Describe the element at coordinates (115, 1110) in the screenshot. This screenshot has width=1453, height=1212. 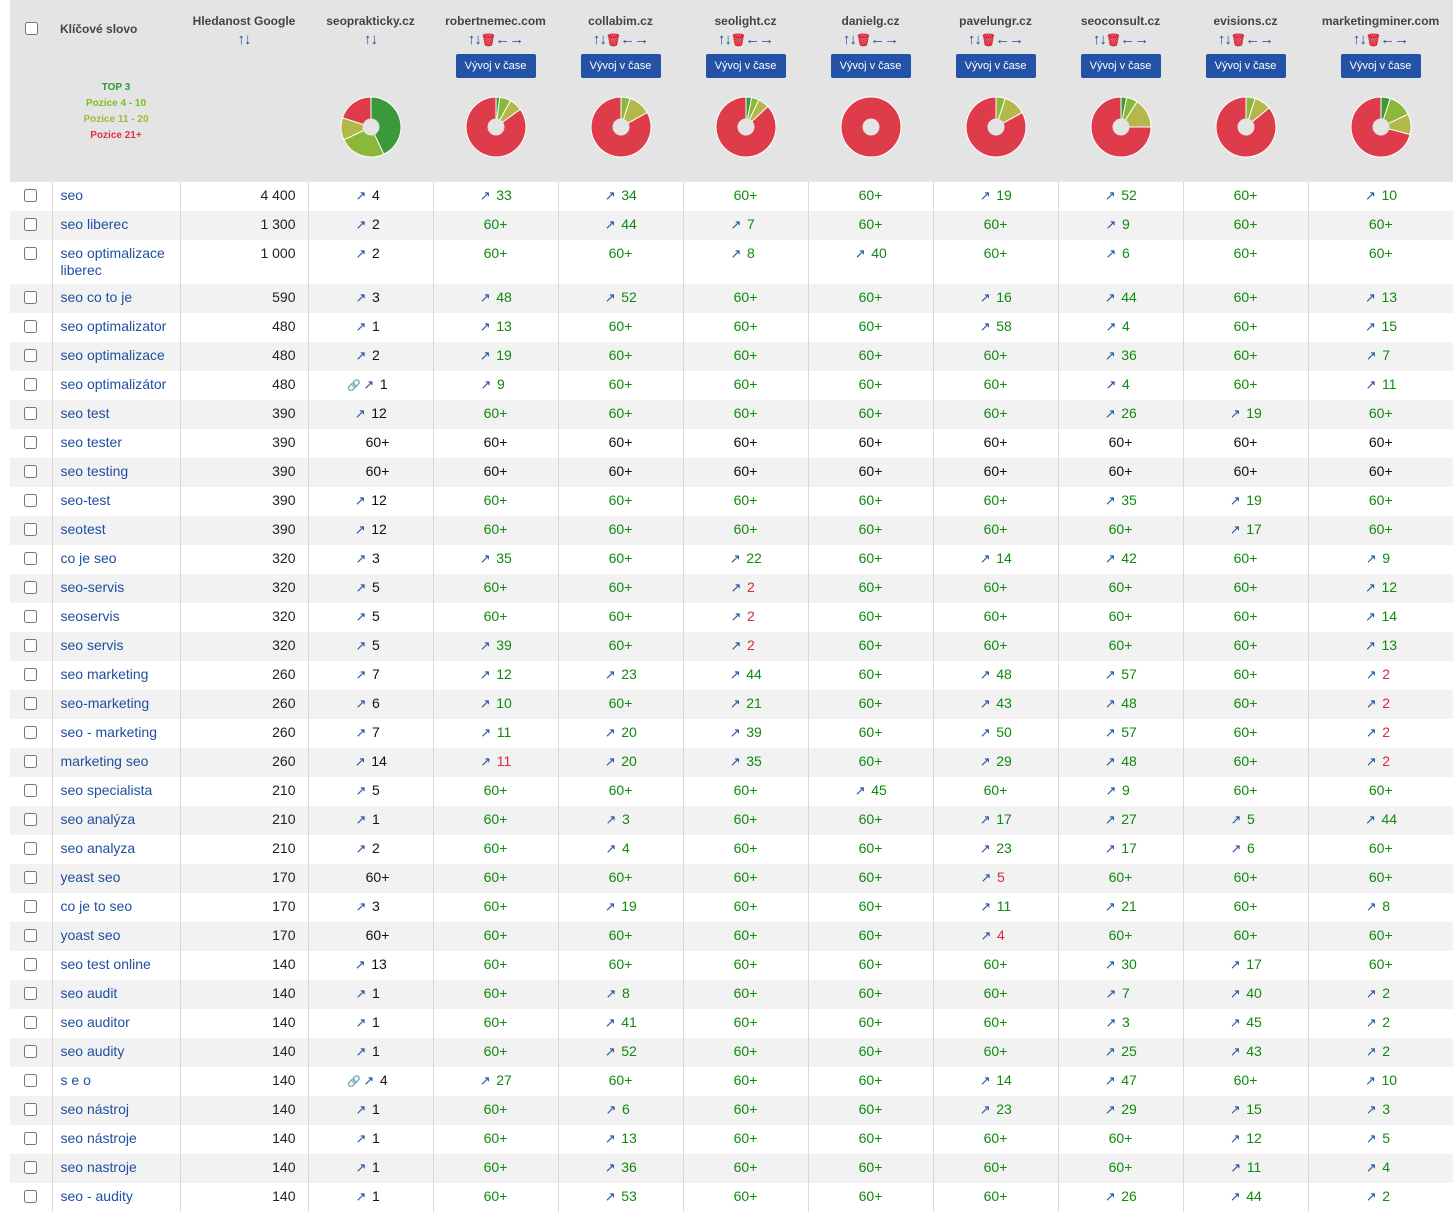
I see `keyword-link: seo nástroj` at that location.